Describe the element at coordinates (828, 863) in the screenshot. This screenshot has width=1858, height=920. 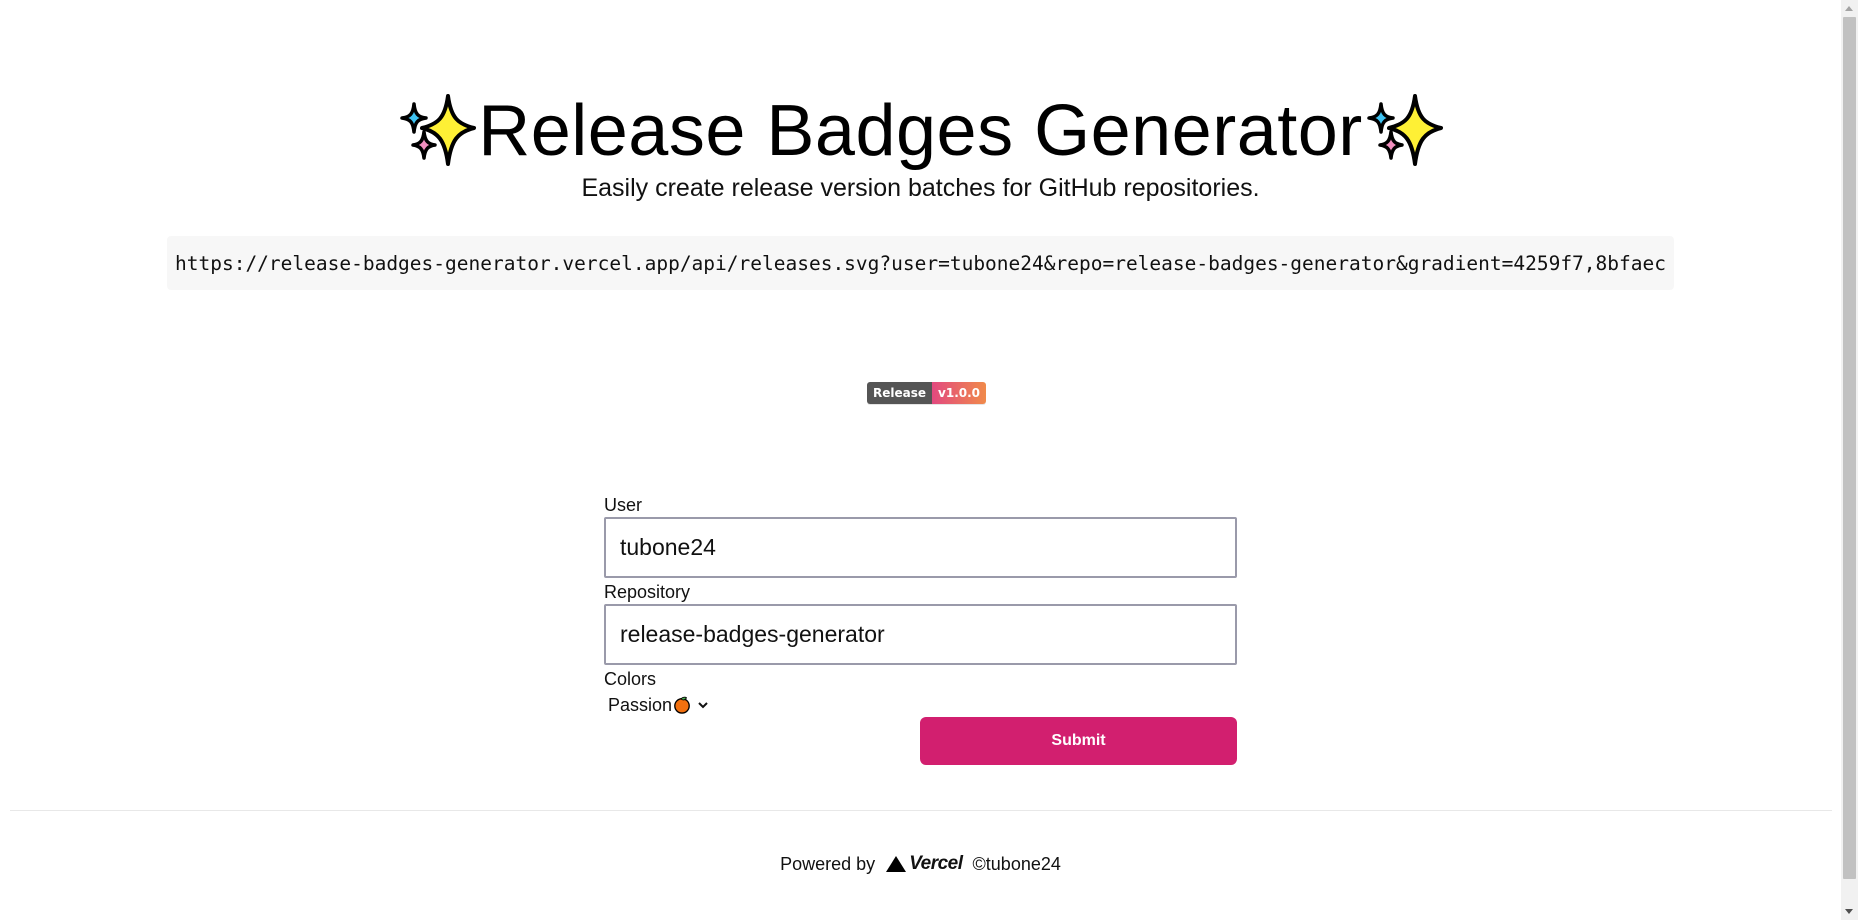
I see `powered-by-text: Powered by` at that location.